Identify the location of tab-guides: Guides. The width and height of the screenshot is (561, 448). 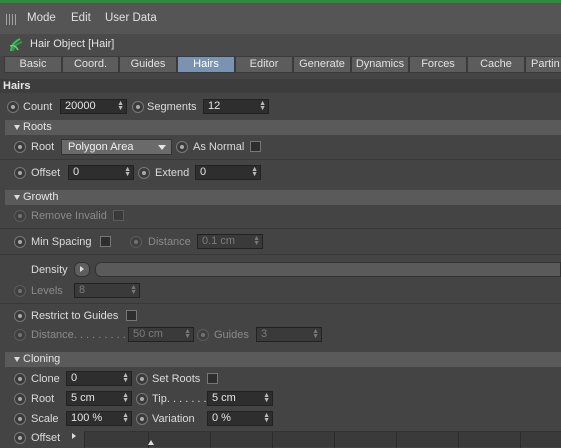
(148, 64).